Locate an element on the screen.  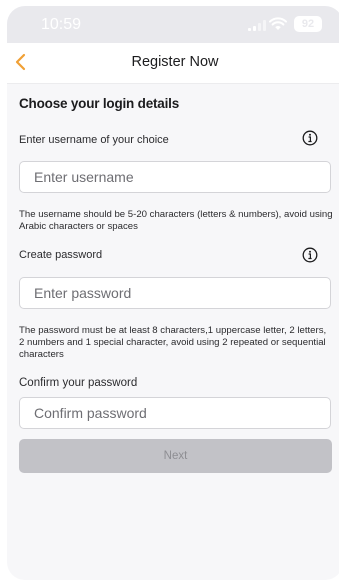
username-field is located at coordinates (175, 177).